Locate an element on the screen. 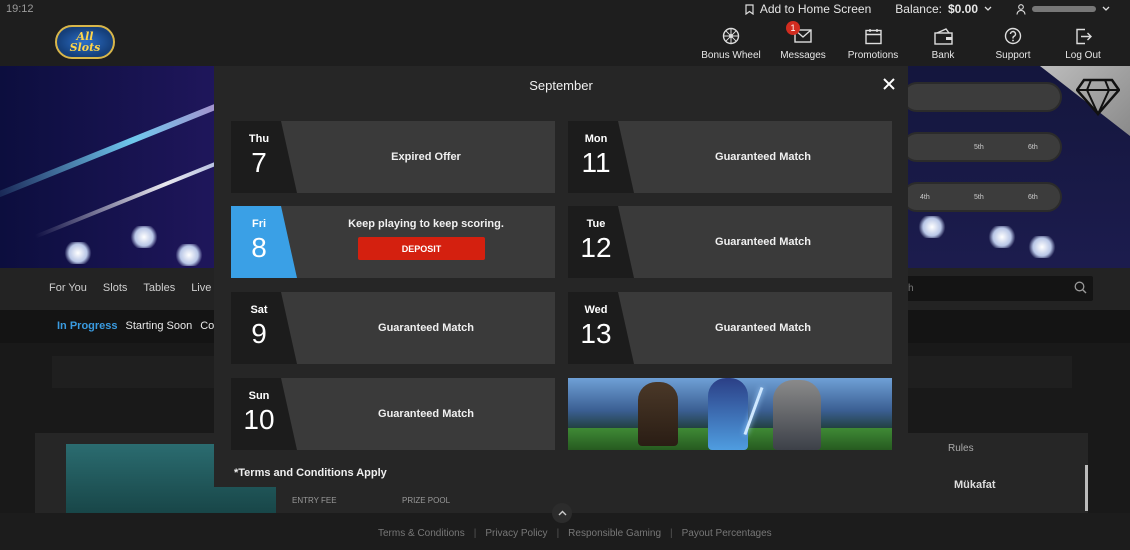  nav-logout: Log Out is located at coordinates (1083, 43).